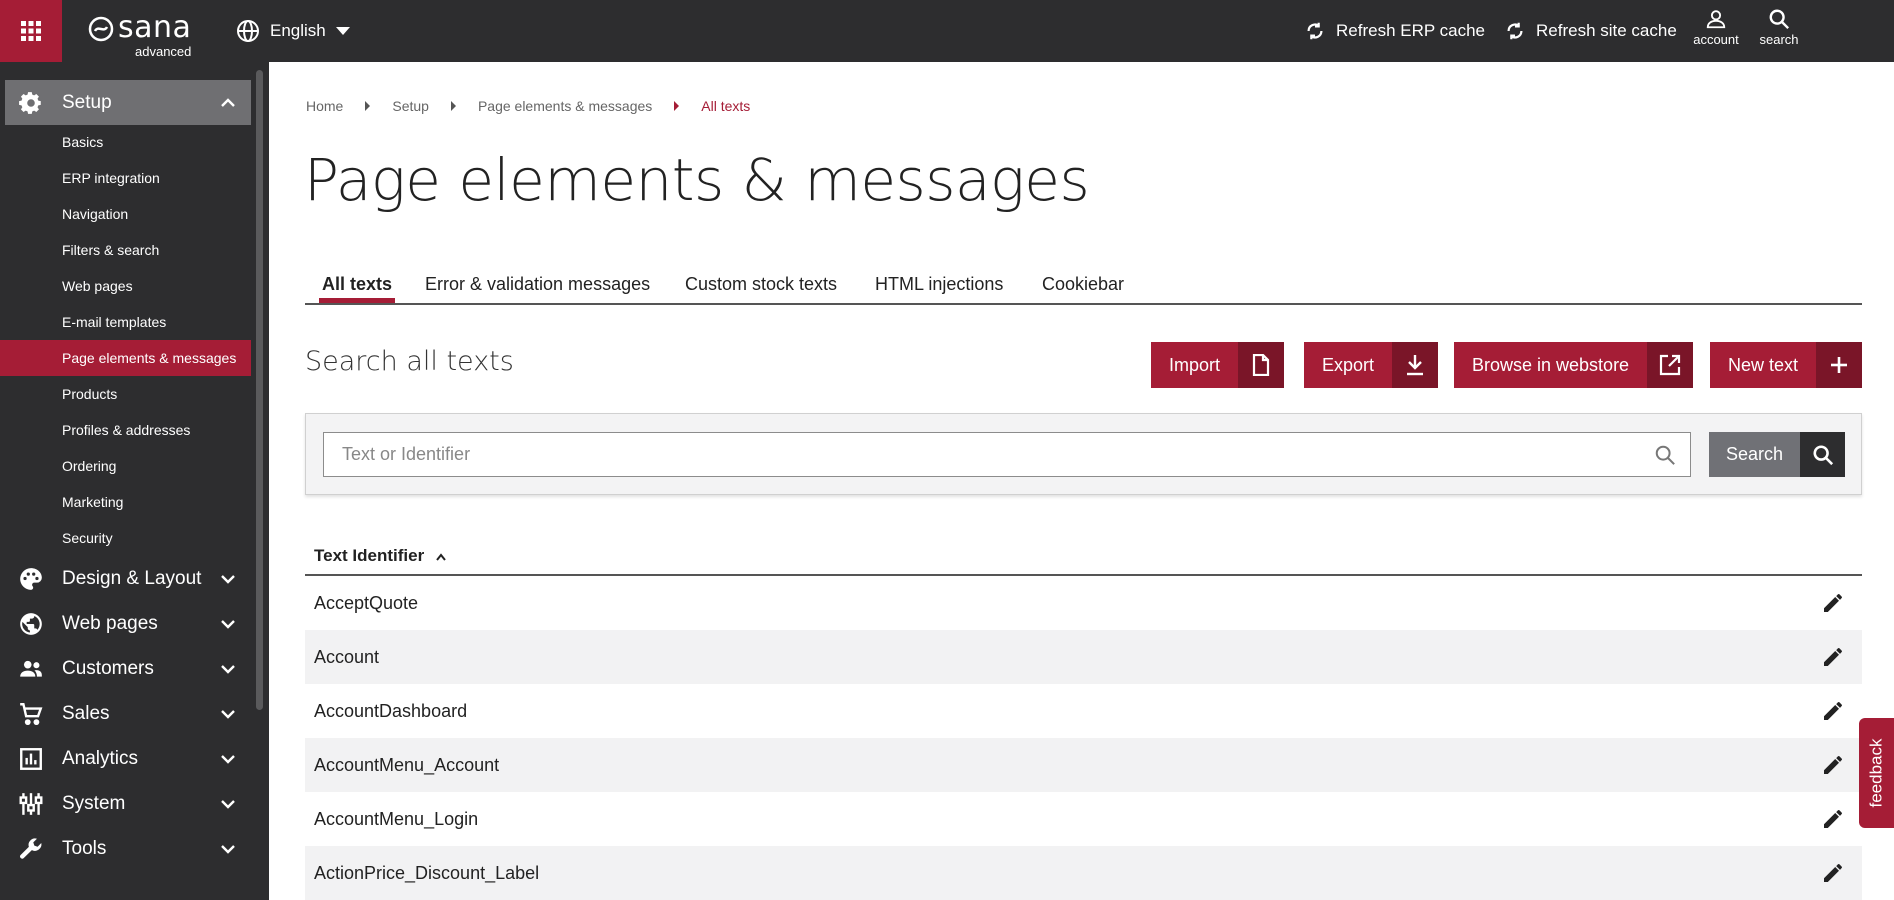 The image size is (1894, 900). What do you see at coordinates (565, 106) in the screenshot?
I see `breadcrumb-page-elements: Page elements & messages` at bounding box center [565, 106].